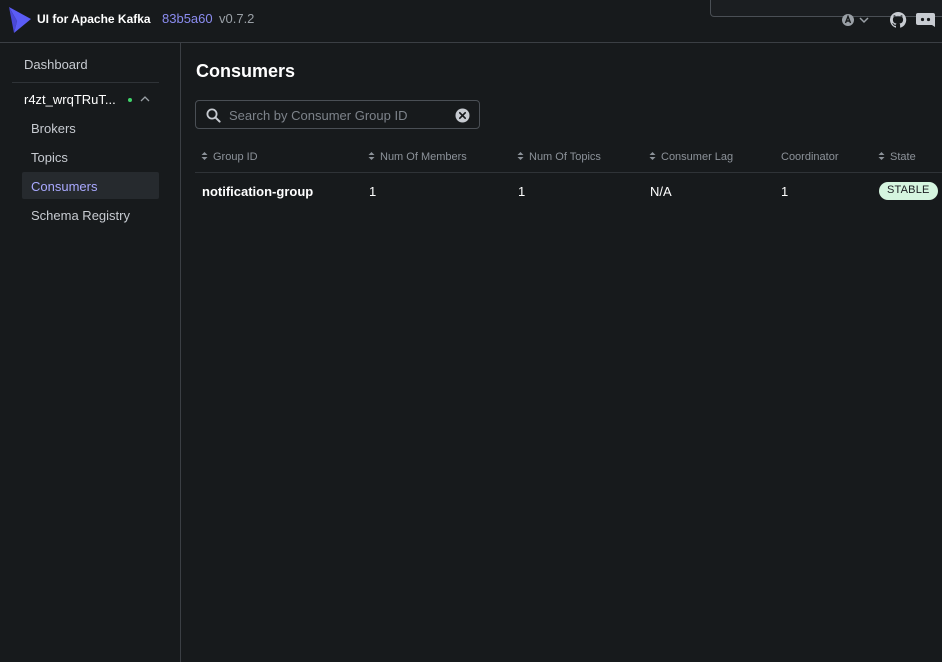 Image resolution: width=942 pixels, height=662 pixels. I want to click on sidebar-item-brokers: Brokers, so click(90, 127).